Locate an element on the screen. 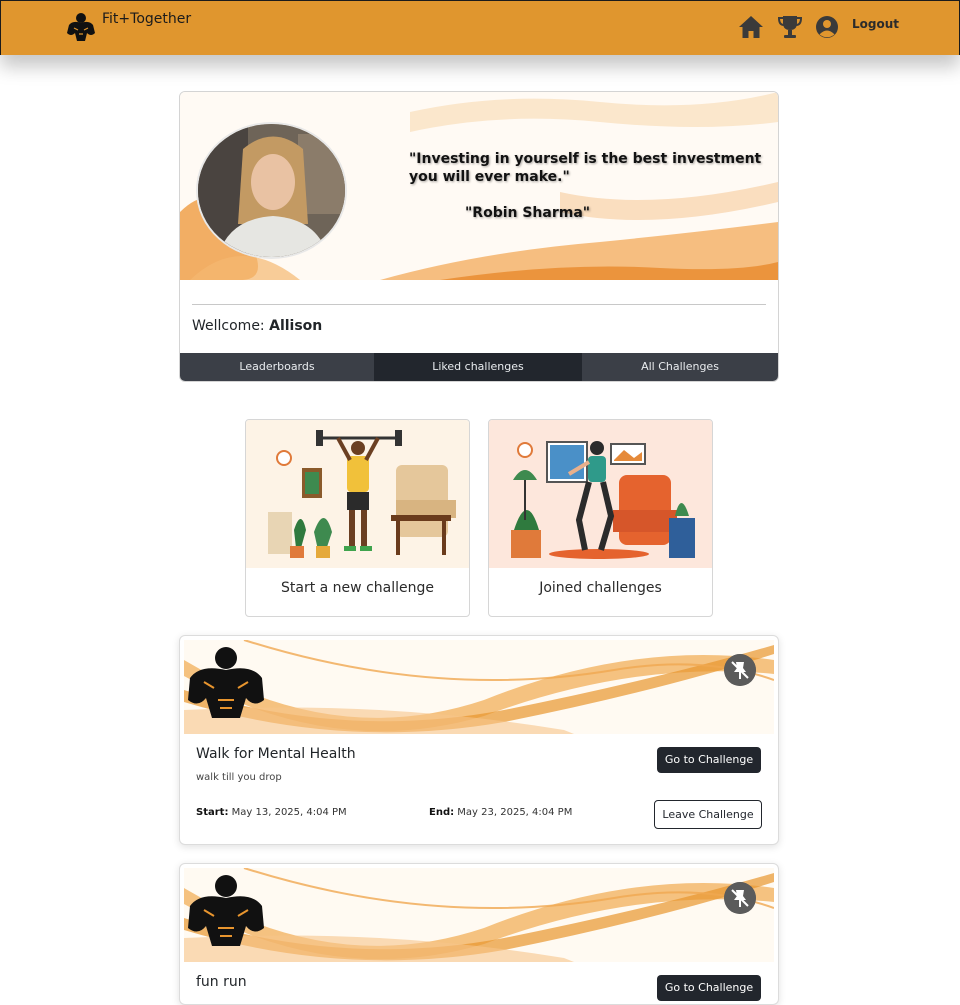 Image resolution: width=960 pixels, height=1005 pixels. joined-challenges-card: Joined challenges is located at coordinates (600, 518).